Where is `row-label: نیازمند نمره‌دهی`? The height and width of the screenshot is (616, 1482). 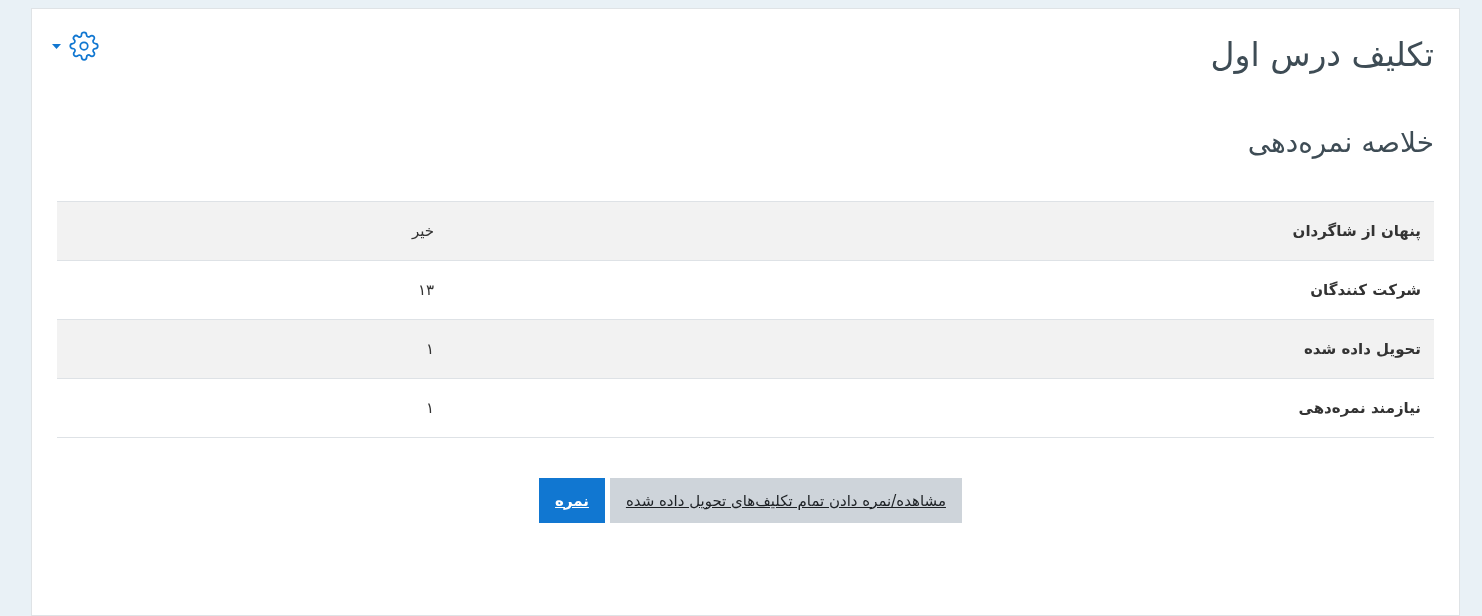
row-label: نیازمند نمره‌دهی is located at coordinates (1360, 408).